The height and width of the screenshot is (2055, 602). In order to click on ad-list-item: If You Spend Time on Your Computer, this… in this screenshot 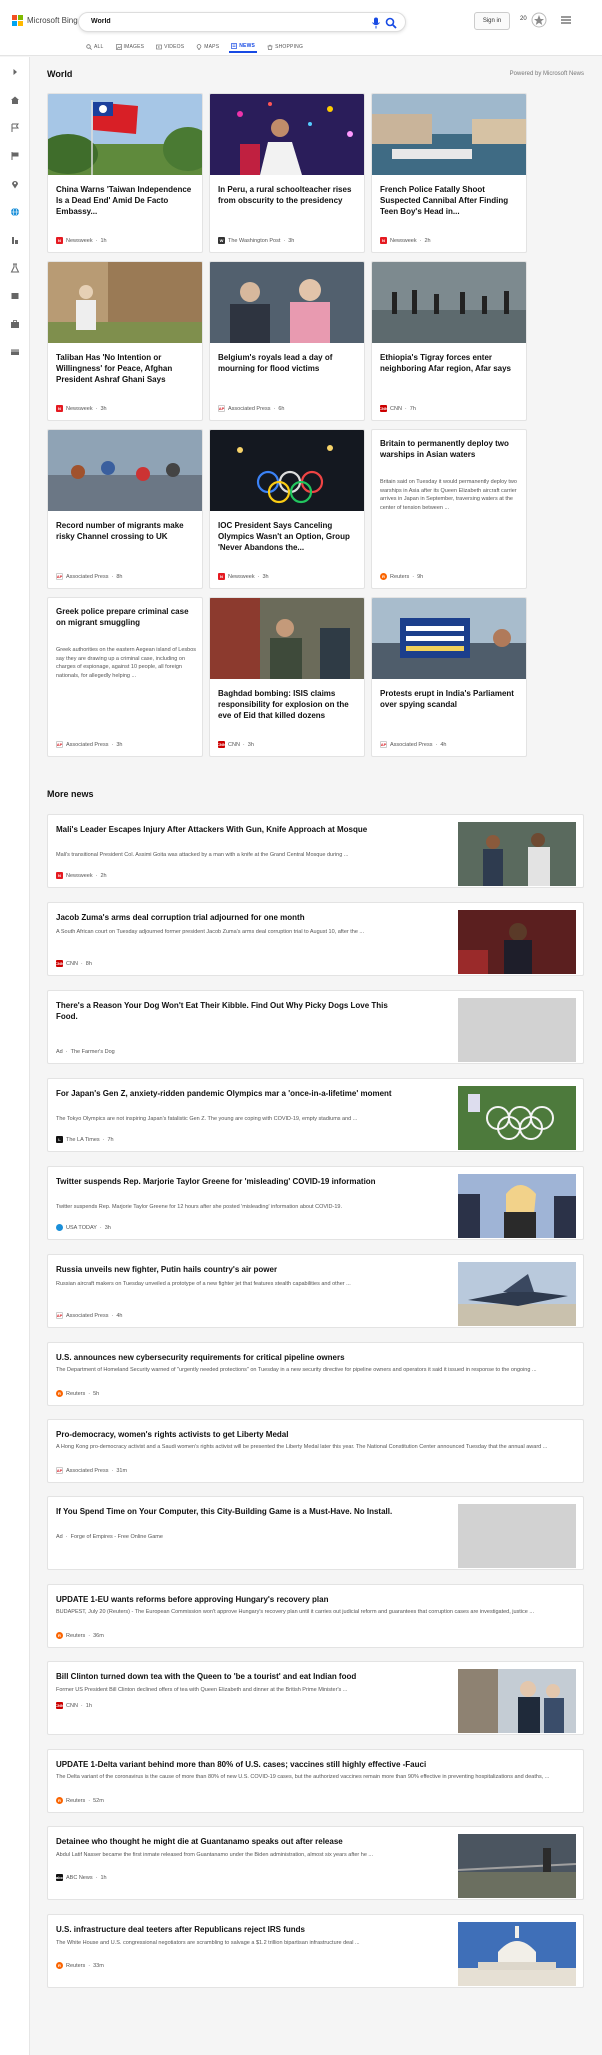, I will do `click(315, 1533)`.